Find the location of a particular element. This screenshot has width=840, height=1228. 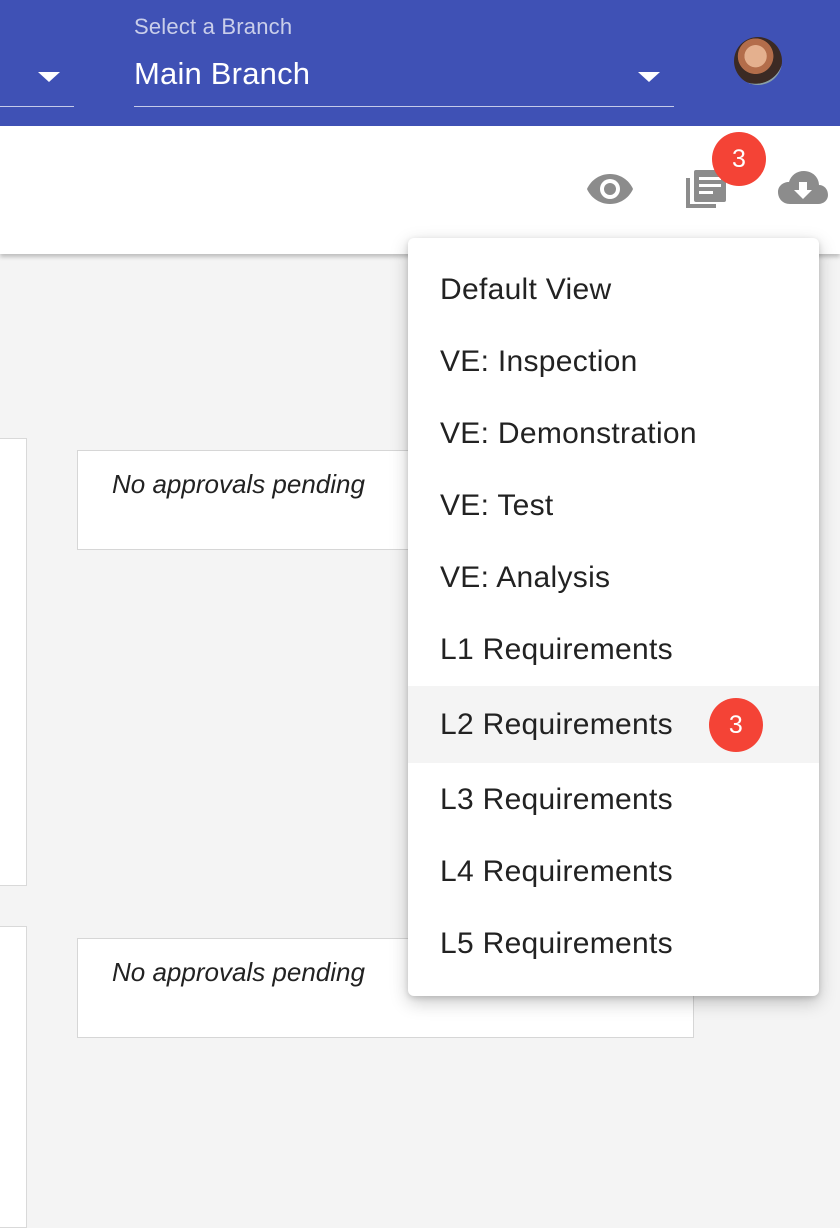

menu-item-l1-requirements: L1 Requirements is located at coordinates (613, 650).